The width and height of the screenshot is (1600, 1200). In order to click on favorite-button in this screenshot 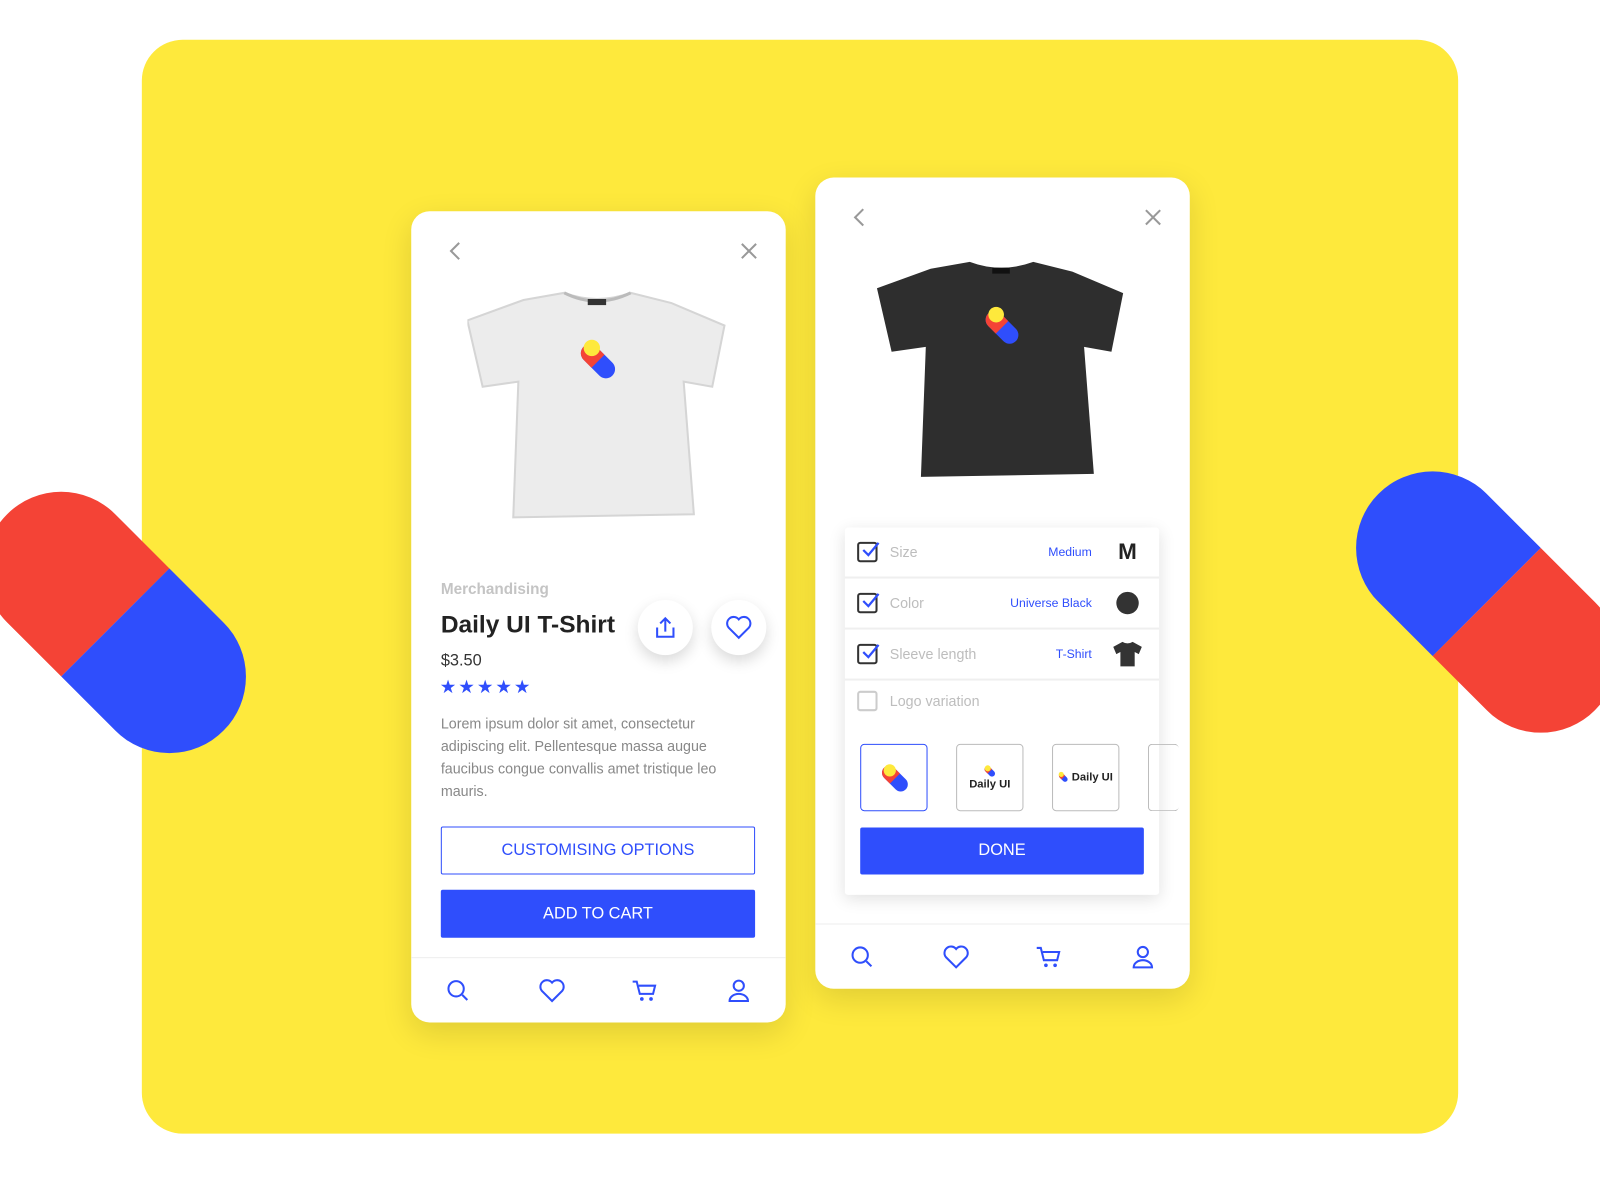, I will do `click(739, 627)`.